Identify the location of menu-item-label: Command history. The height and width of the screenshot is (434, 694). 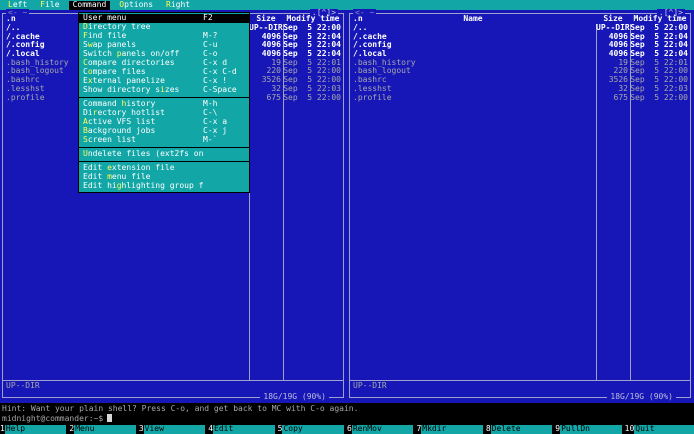
(119, 104).